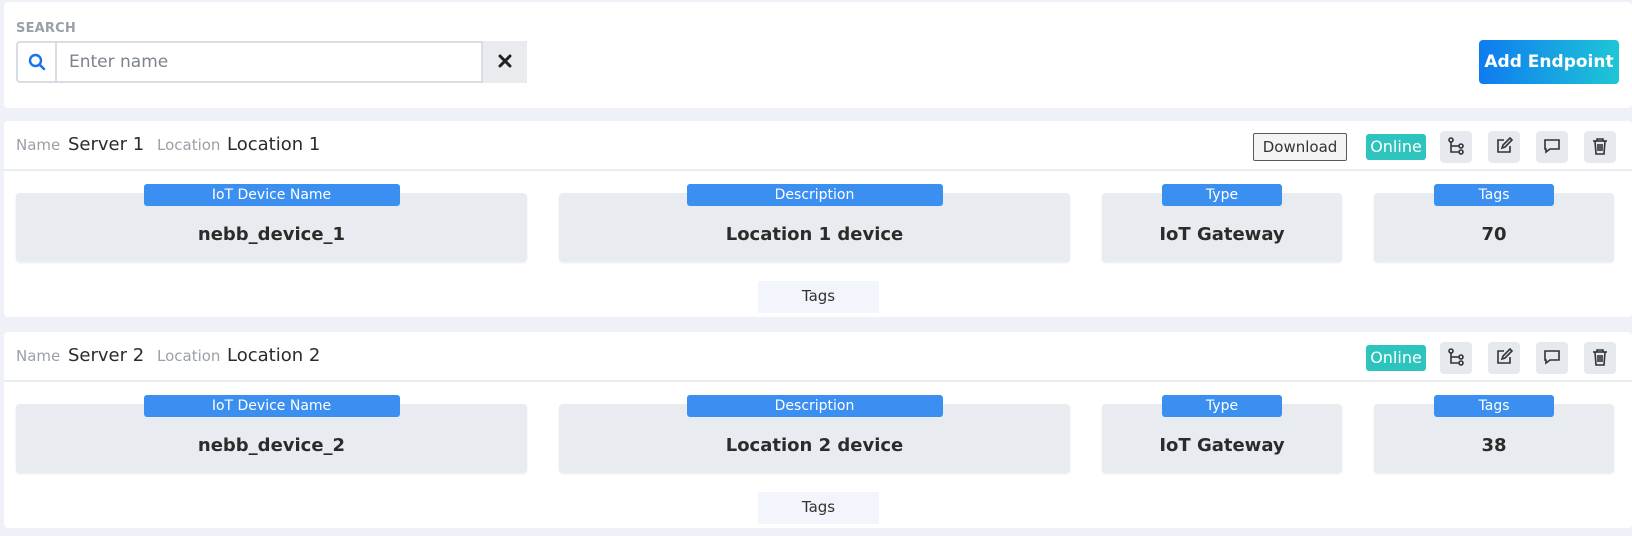  I want to click on tags-count-value: 70, so click(1494, 234).